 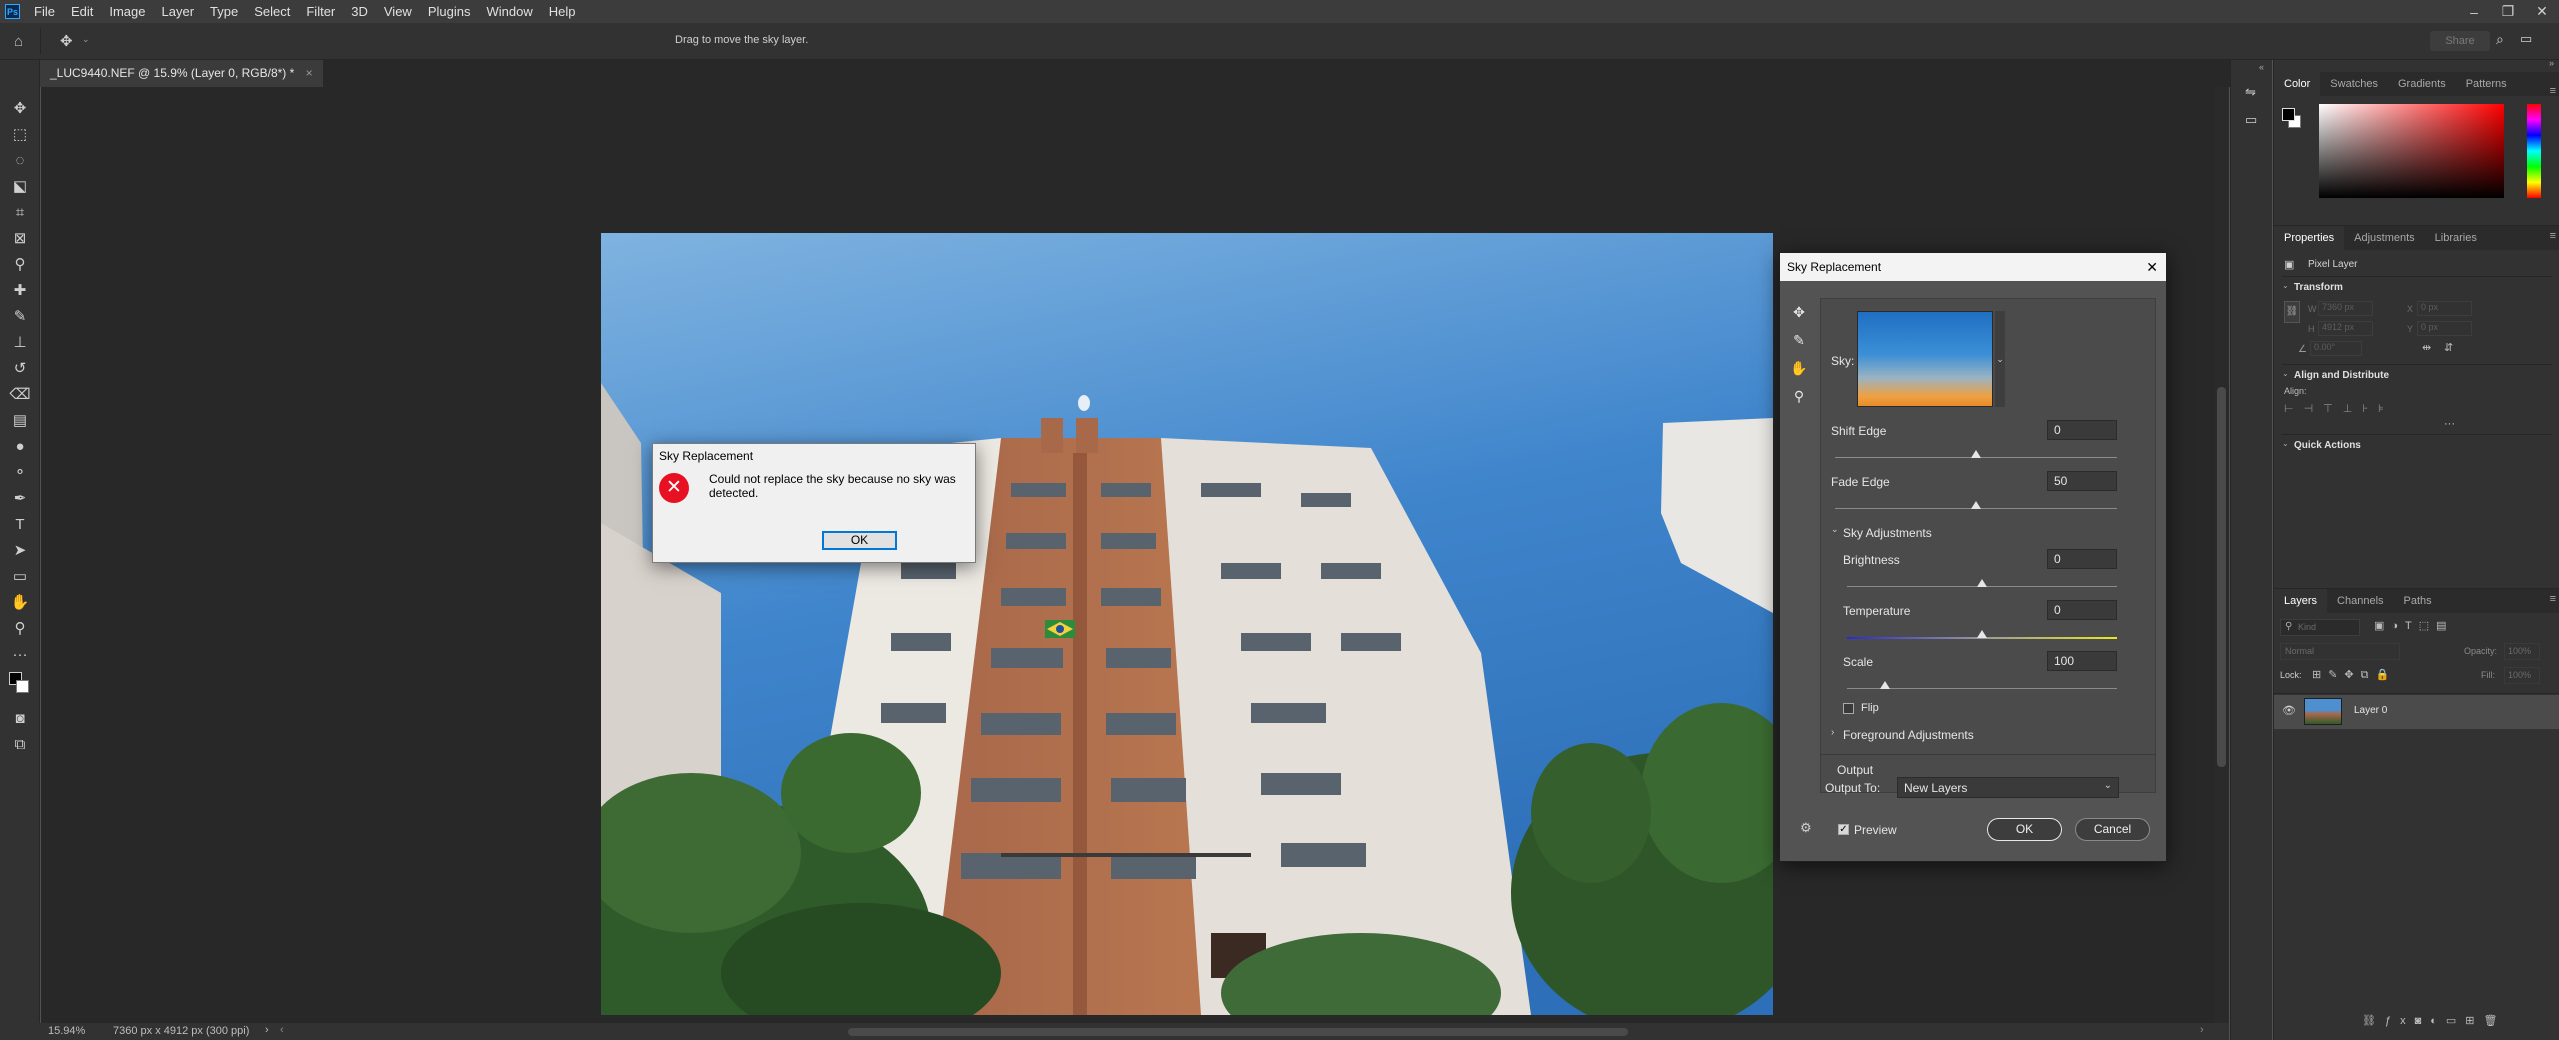 What do you see at coordinates (2301, 601) in the screenshot?
I see `tab-layers: Layers` at bounding box center [2301, 601].